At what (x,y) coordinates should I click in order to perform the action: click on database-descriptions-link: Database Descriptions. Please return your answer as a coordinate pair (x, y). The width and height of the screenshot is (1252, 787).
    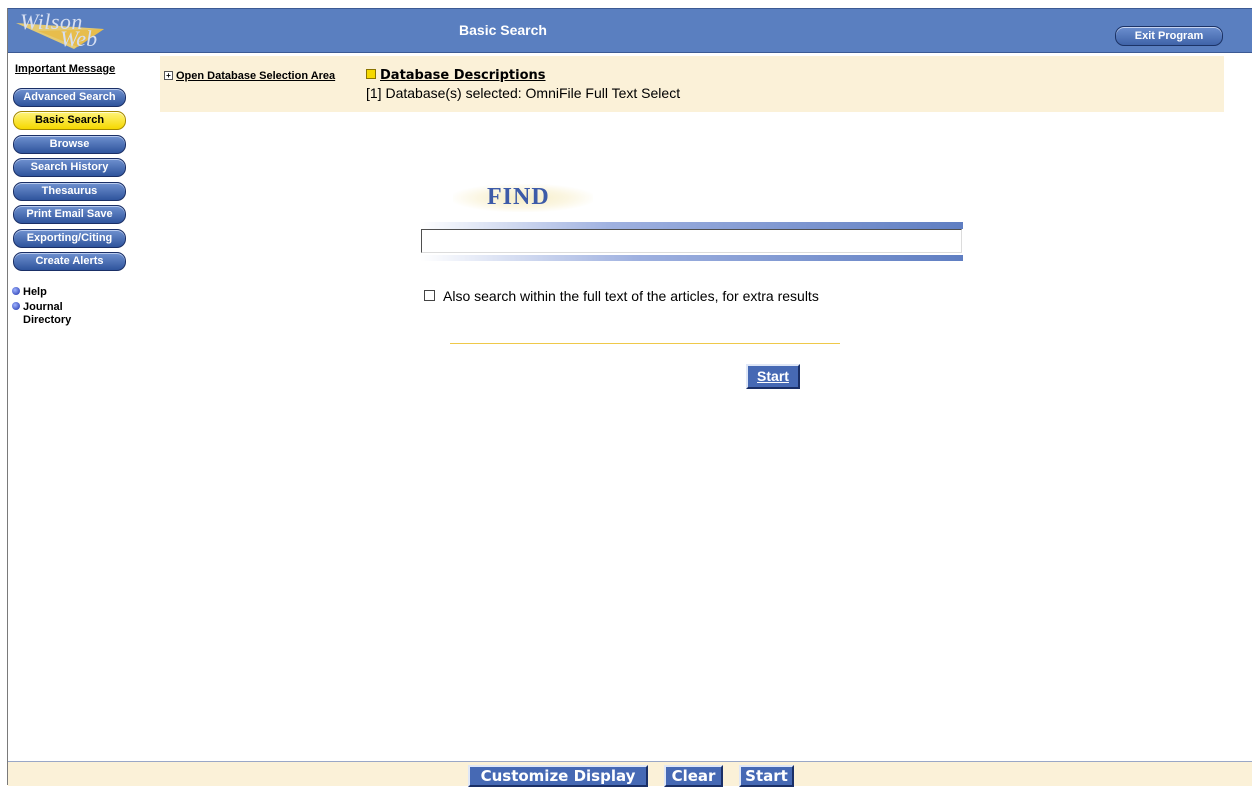
    Looking at the image, I should click on (456, 75).